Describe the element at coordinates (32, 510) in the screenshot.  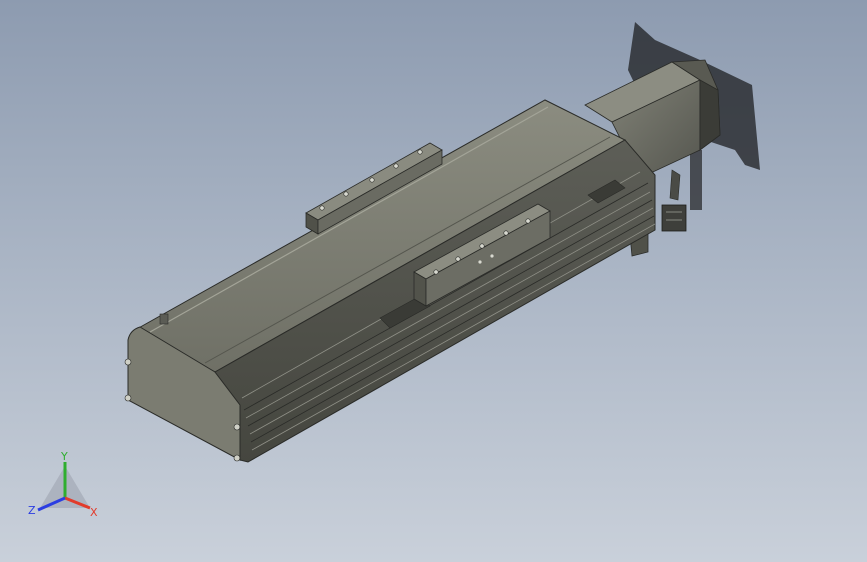
I see `z-axis-label: Z` at that location.